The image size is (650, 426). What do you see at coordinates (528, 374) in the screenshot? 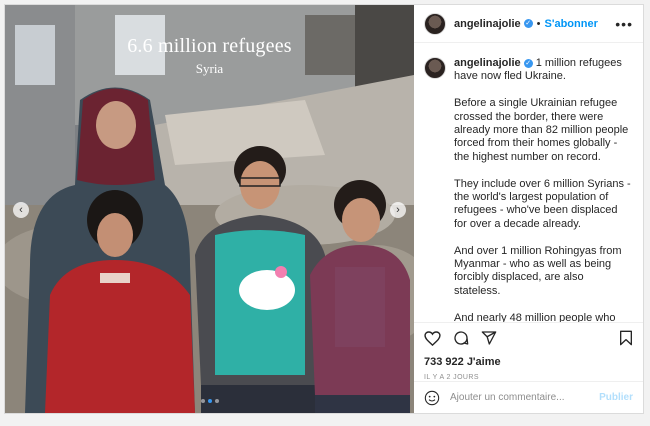
I see `post-timestamp: IL Y A 2 JOURS` at bounding box center [528, 374].